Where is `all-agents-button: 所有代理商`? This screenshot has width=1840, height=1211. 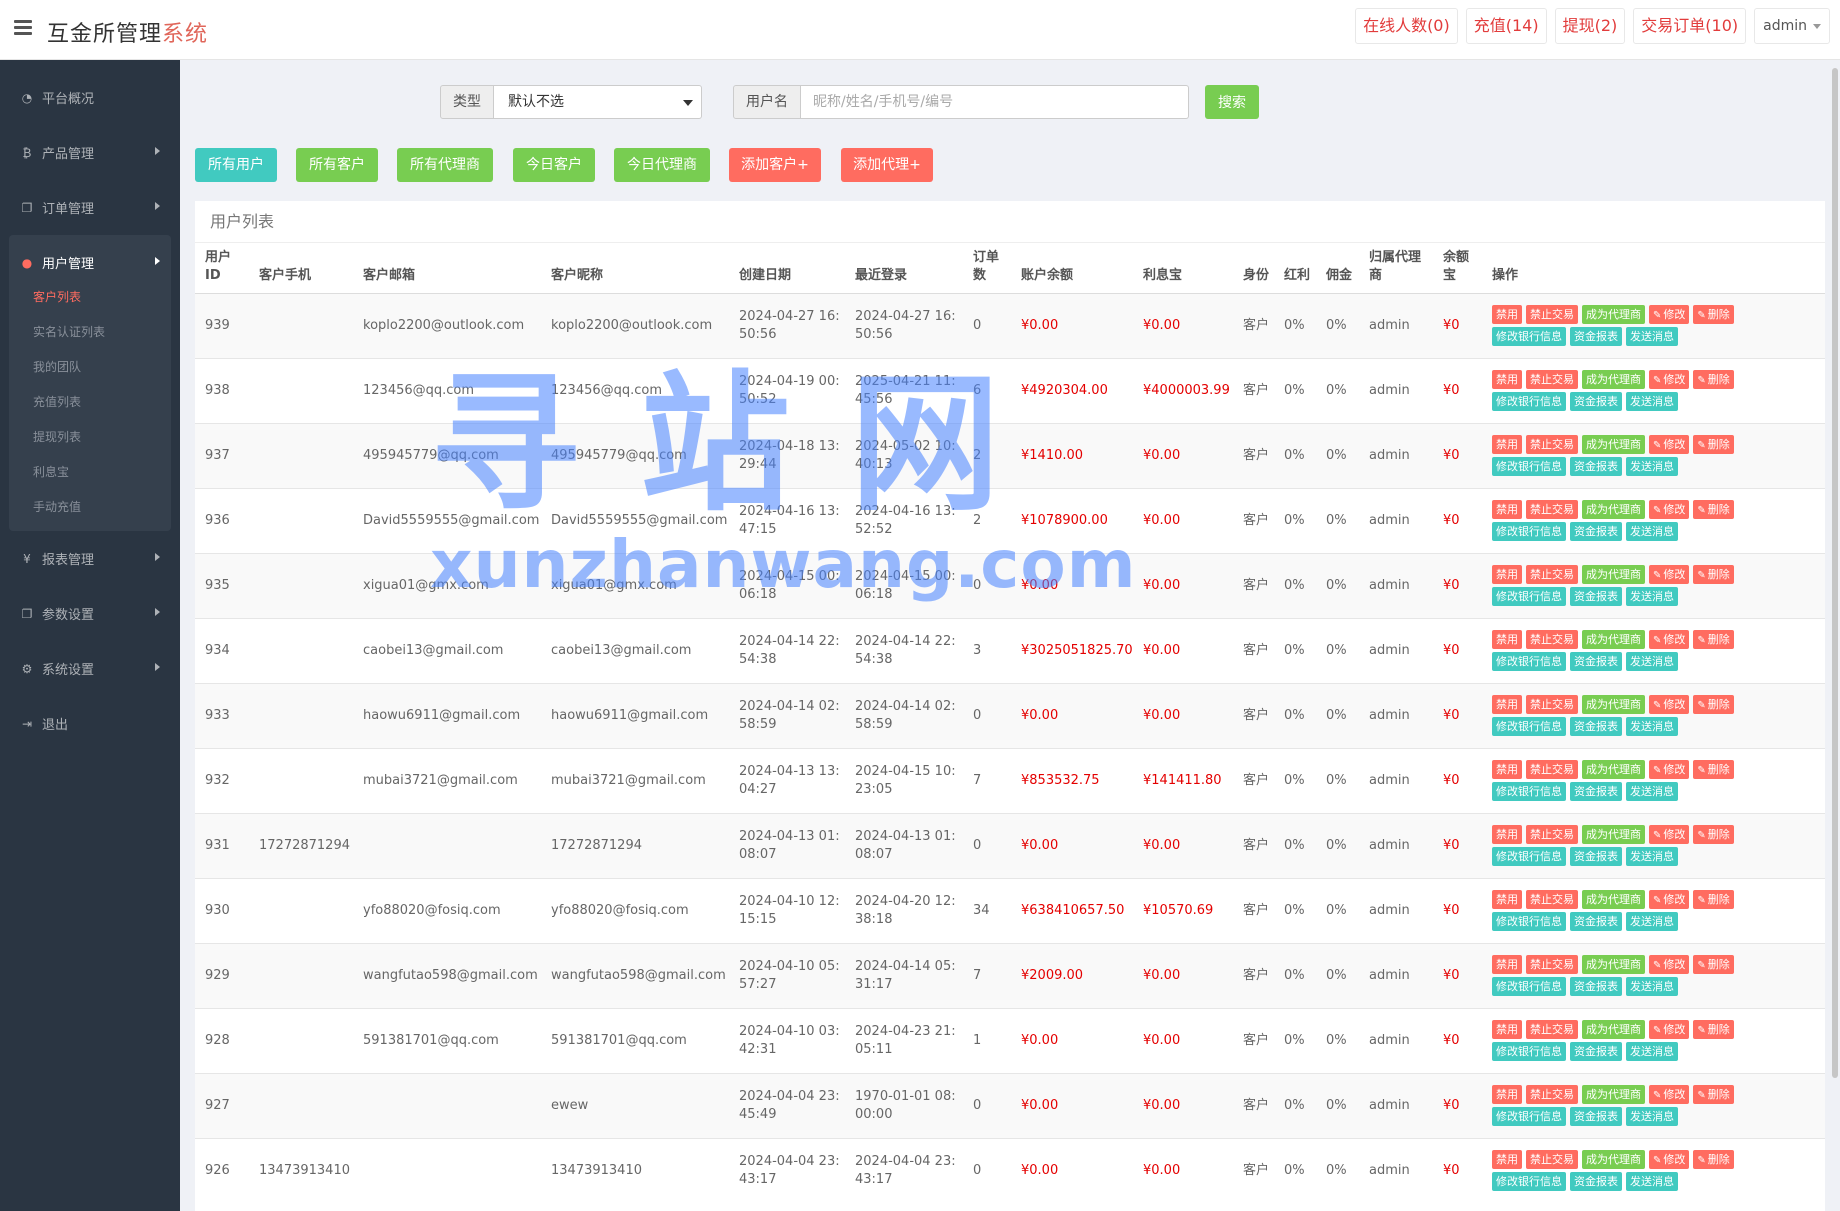 all-agents-button: 所有代理商 is located at coordinates (445, 165).